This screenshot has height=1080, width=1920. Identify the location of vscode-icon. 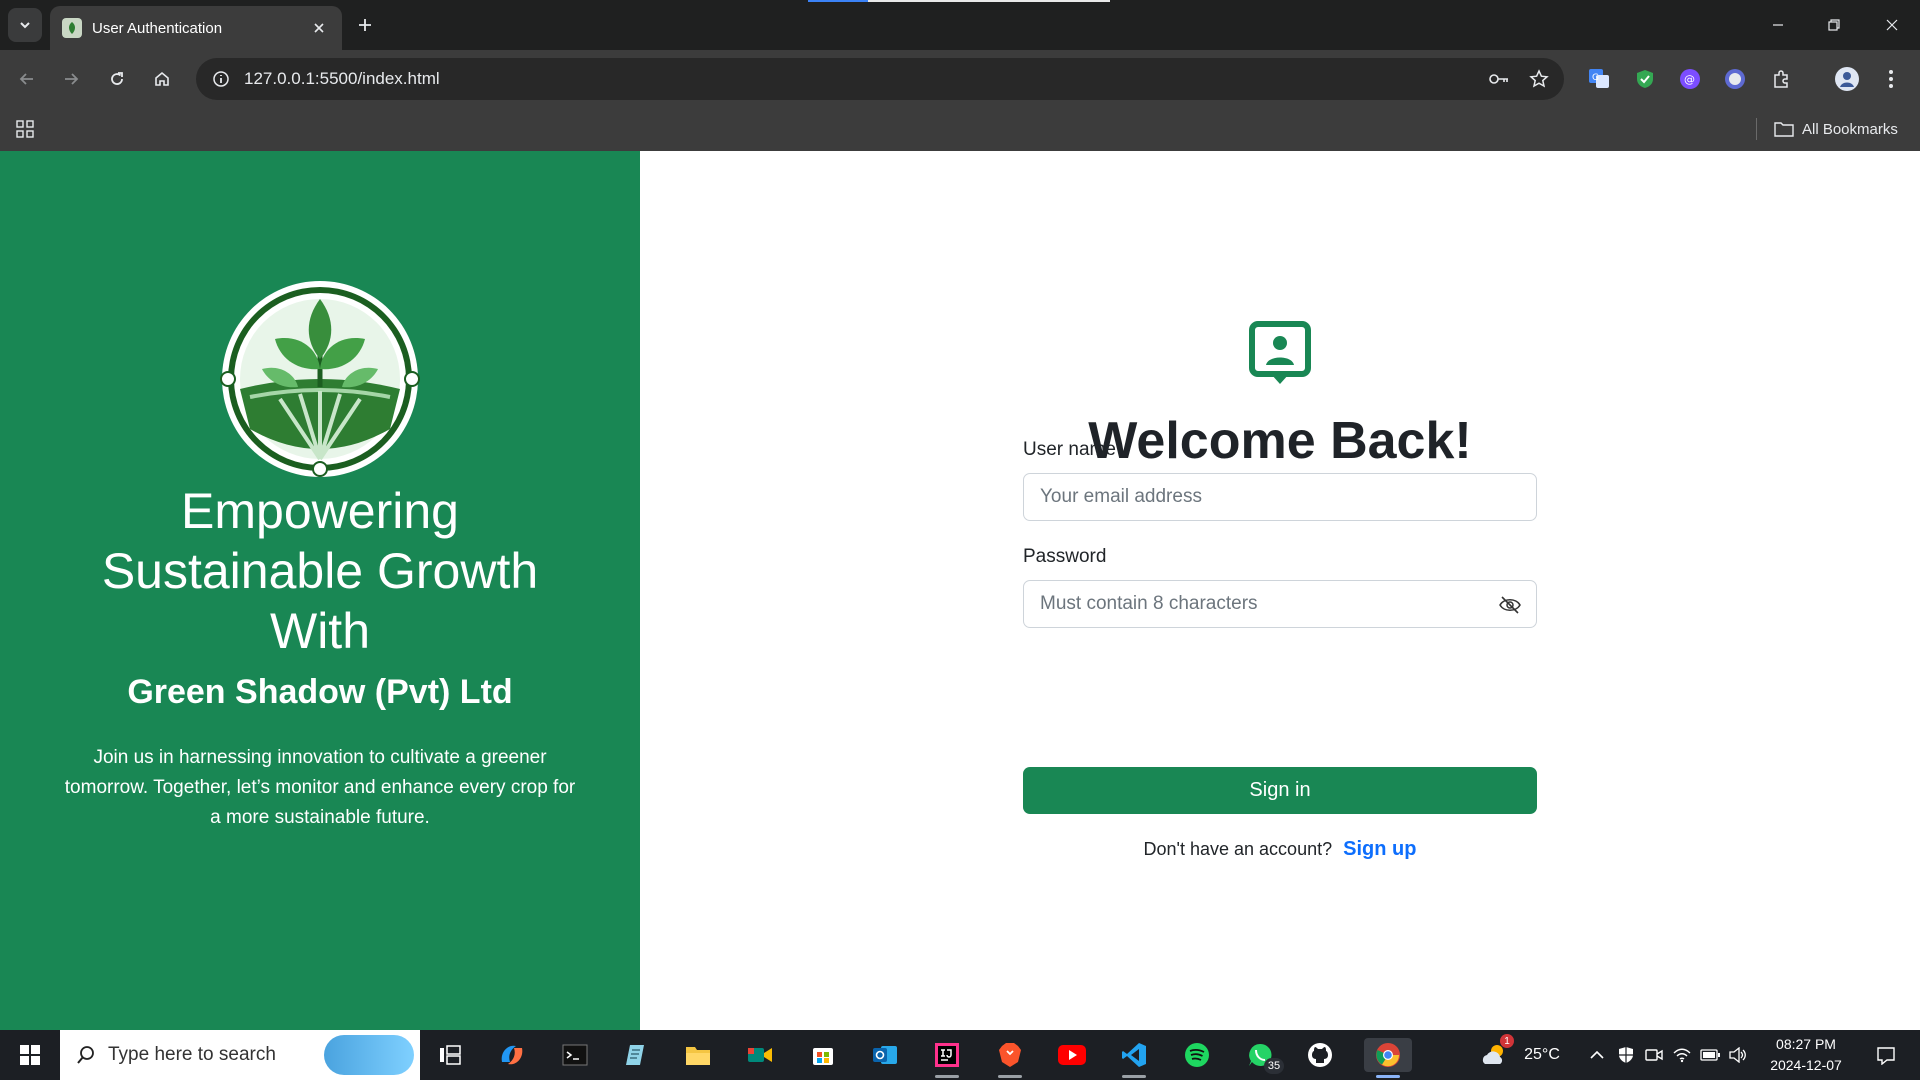
(1134, 1058).